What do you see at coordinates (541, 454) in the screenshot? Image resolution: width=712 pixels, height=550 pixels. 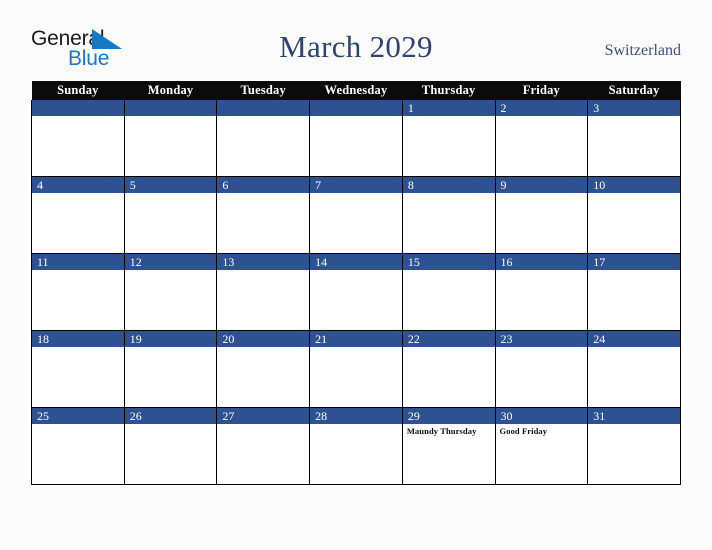 I see `day-cell-body: Good Friday` at bounding box center [541, 454].